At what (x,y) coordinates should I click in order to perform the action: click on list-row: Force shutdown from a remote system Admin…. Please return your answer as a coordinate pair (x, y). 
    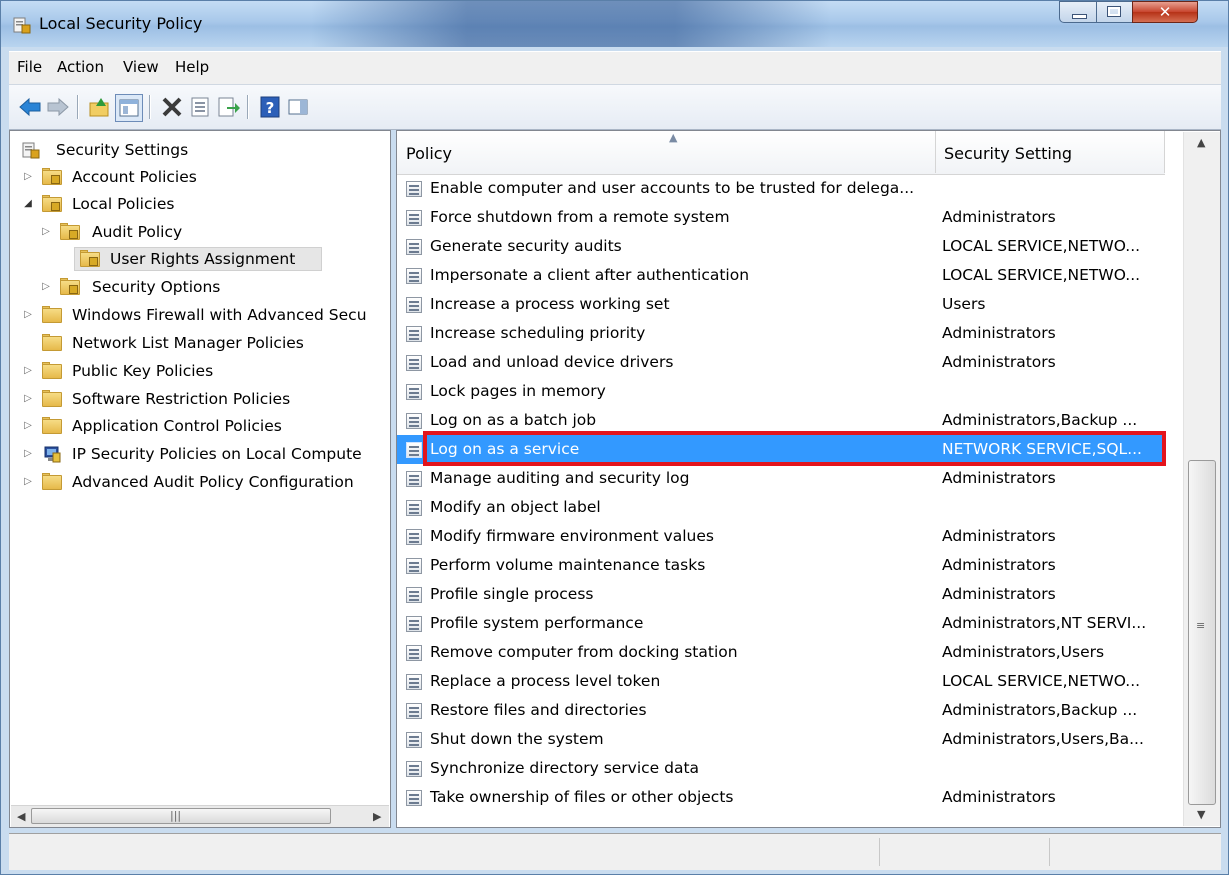
    Looking at the image, I should click on (781, 217).